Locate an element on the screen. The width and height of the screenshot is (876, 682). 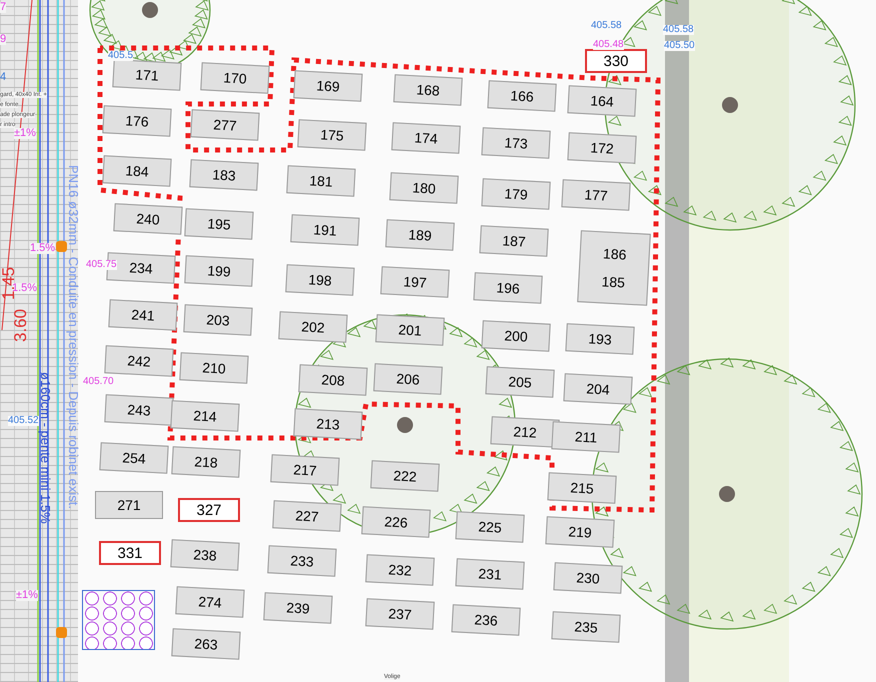
parking-space: 232 is located at coordinates (400, 570).